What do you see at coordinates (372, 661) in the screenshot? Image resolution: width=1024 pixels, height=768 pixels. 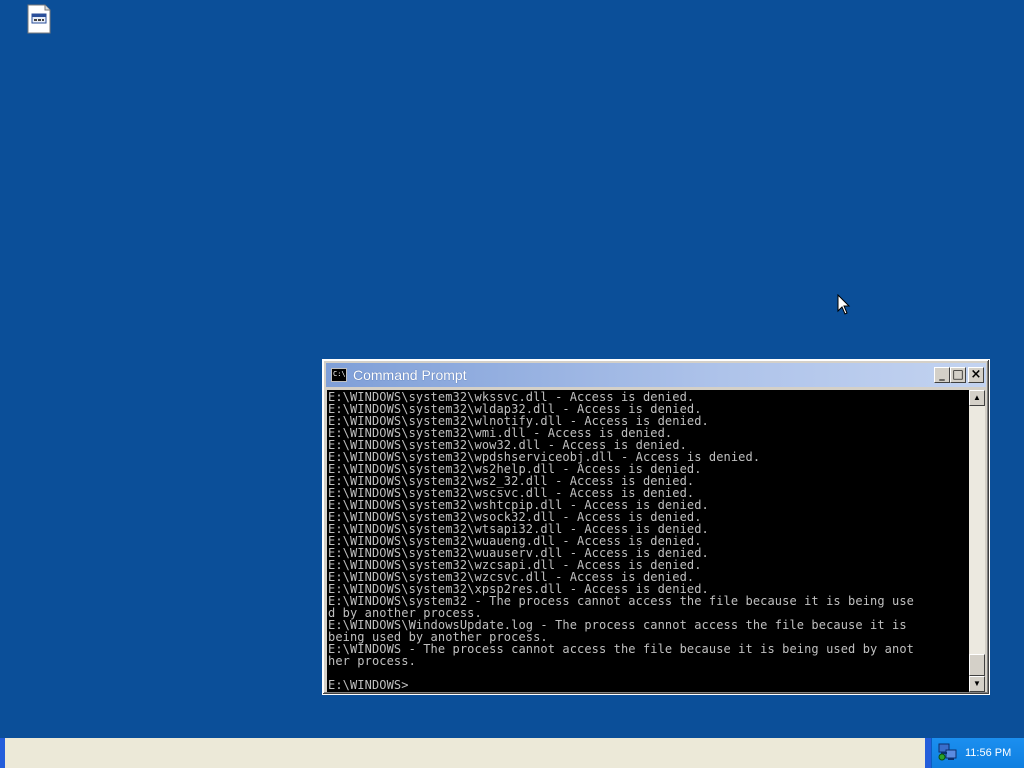 I see `console-line: her process.` at bounding box center [372, 661].